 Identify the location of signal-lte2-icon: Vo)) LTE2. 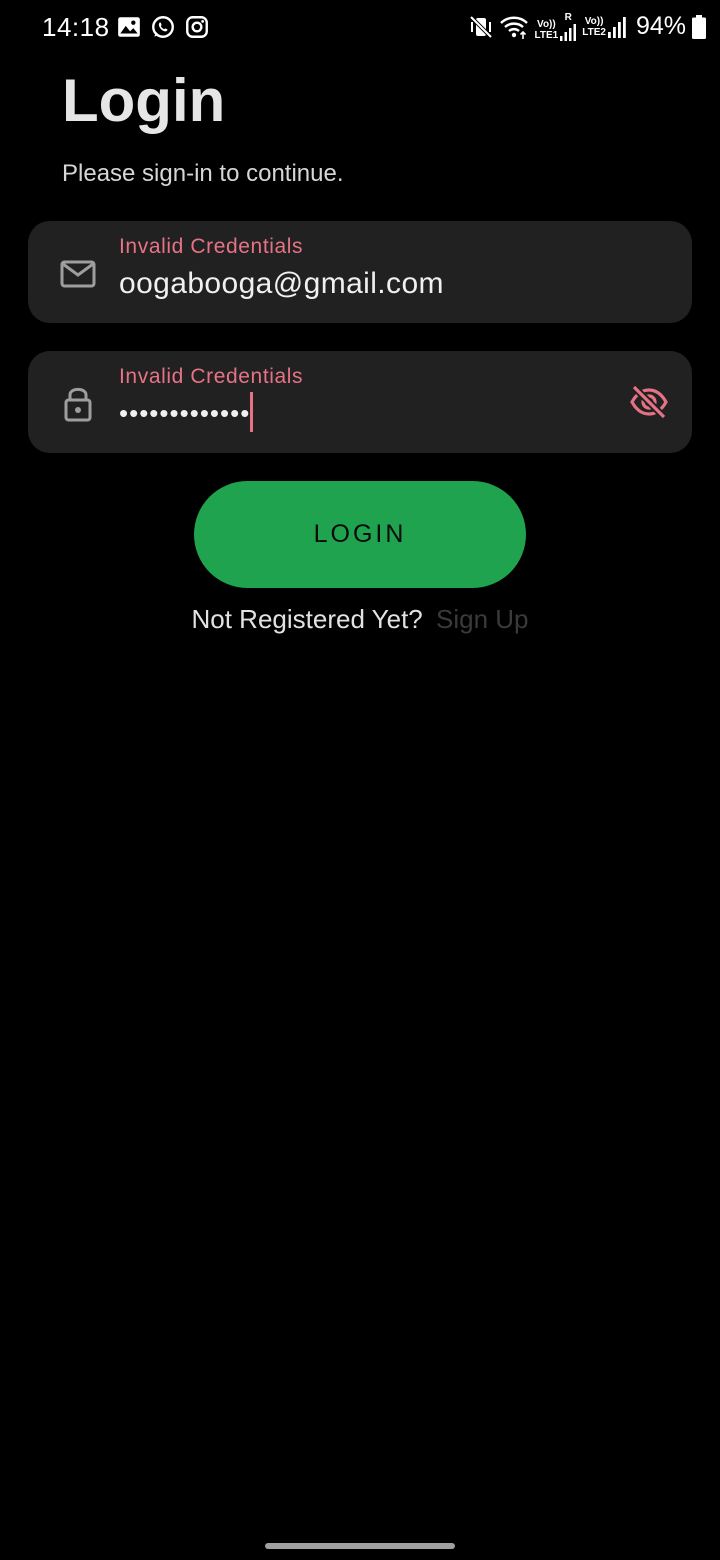
(604, 27).